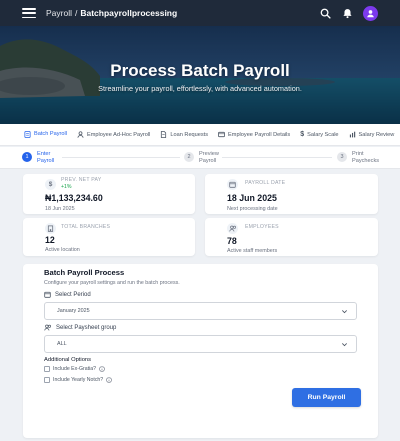 This screenshot has height=441, width=400. Describe the element at coordinates (66, 187) in the screenshot. I see `stat-delta: +1%` at that location.